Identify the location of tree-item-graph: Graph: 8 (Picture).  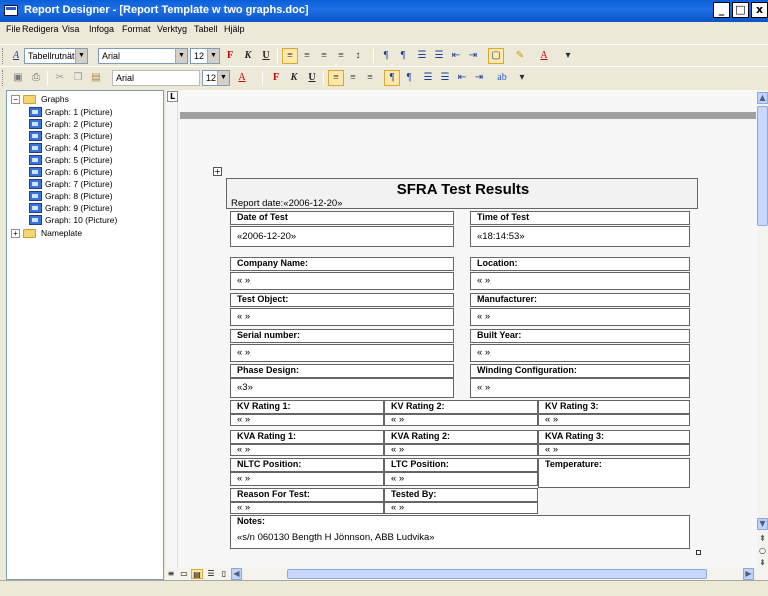
(79, 196).